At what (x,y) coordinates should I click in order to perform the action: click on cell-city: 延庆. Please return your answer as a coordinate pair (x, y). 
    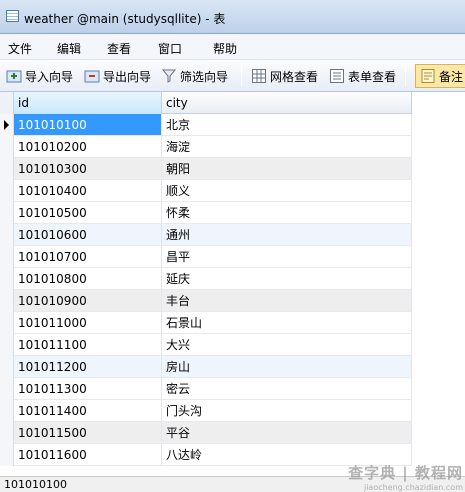
    Looking at the image, I should click on (287, 279).